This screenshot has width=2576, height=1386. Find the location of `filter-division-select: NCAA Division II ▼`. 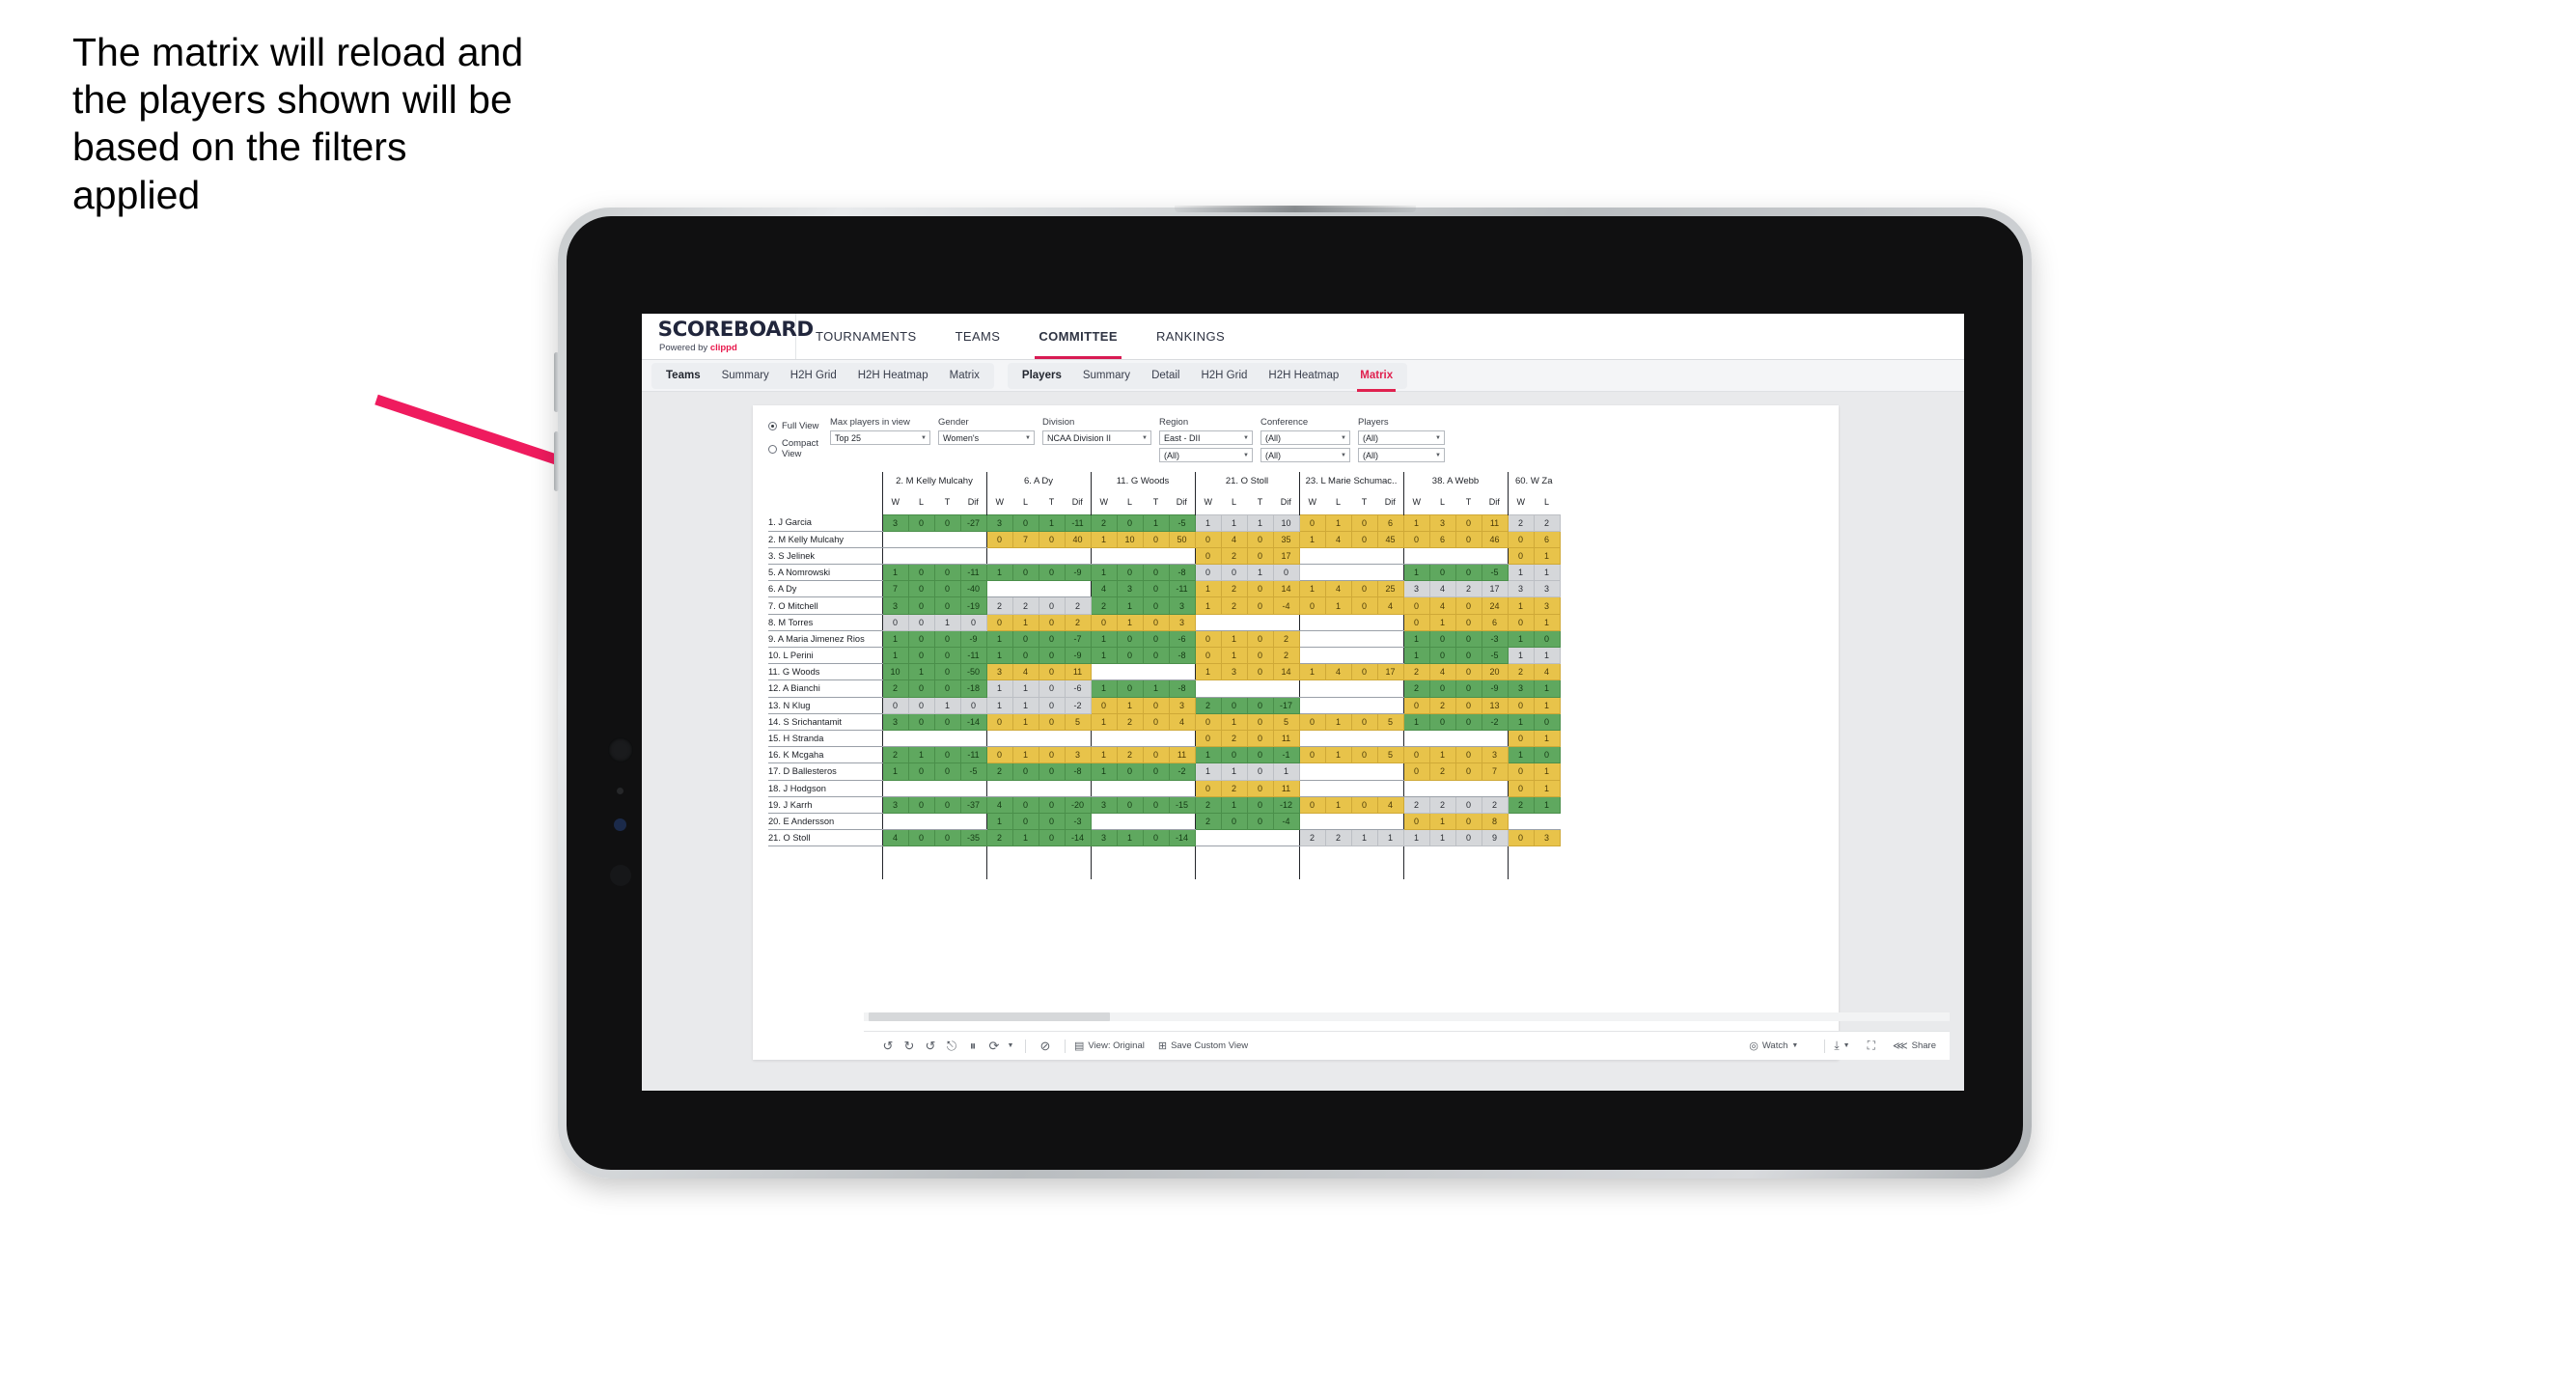

filter-division-select: NCAA Division II ▼ is located at coordinates (1096, 437).